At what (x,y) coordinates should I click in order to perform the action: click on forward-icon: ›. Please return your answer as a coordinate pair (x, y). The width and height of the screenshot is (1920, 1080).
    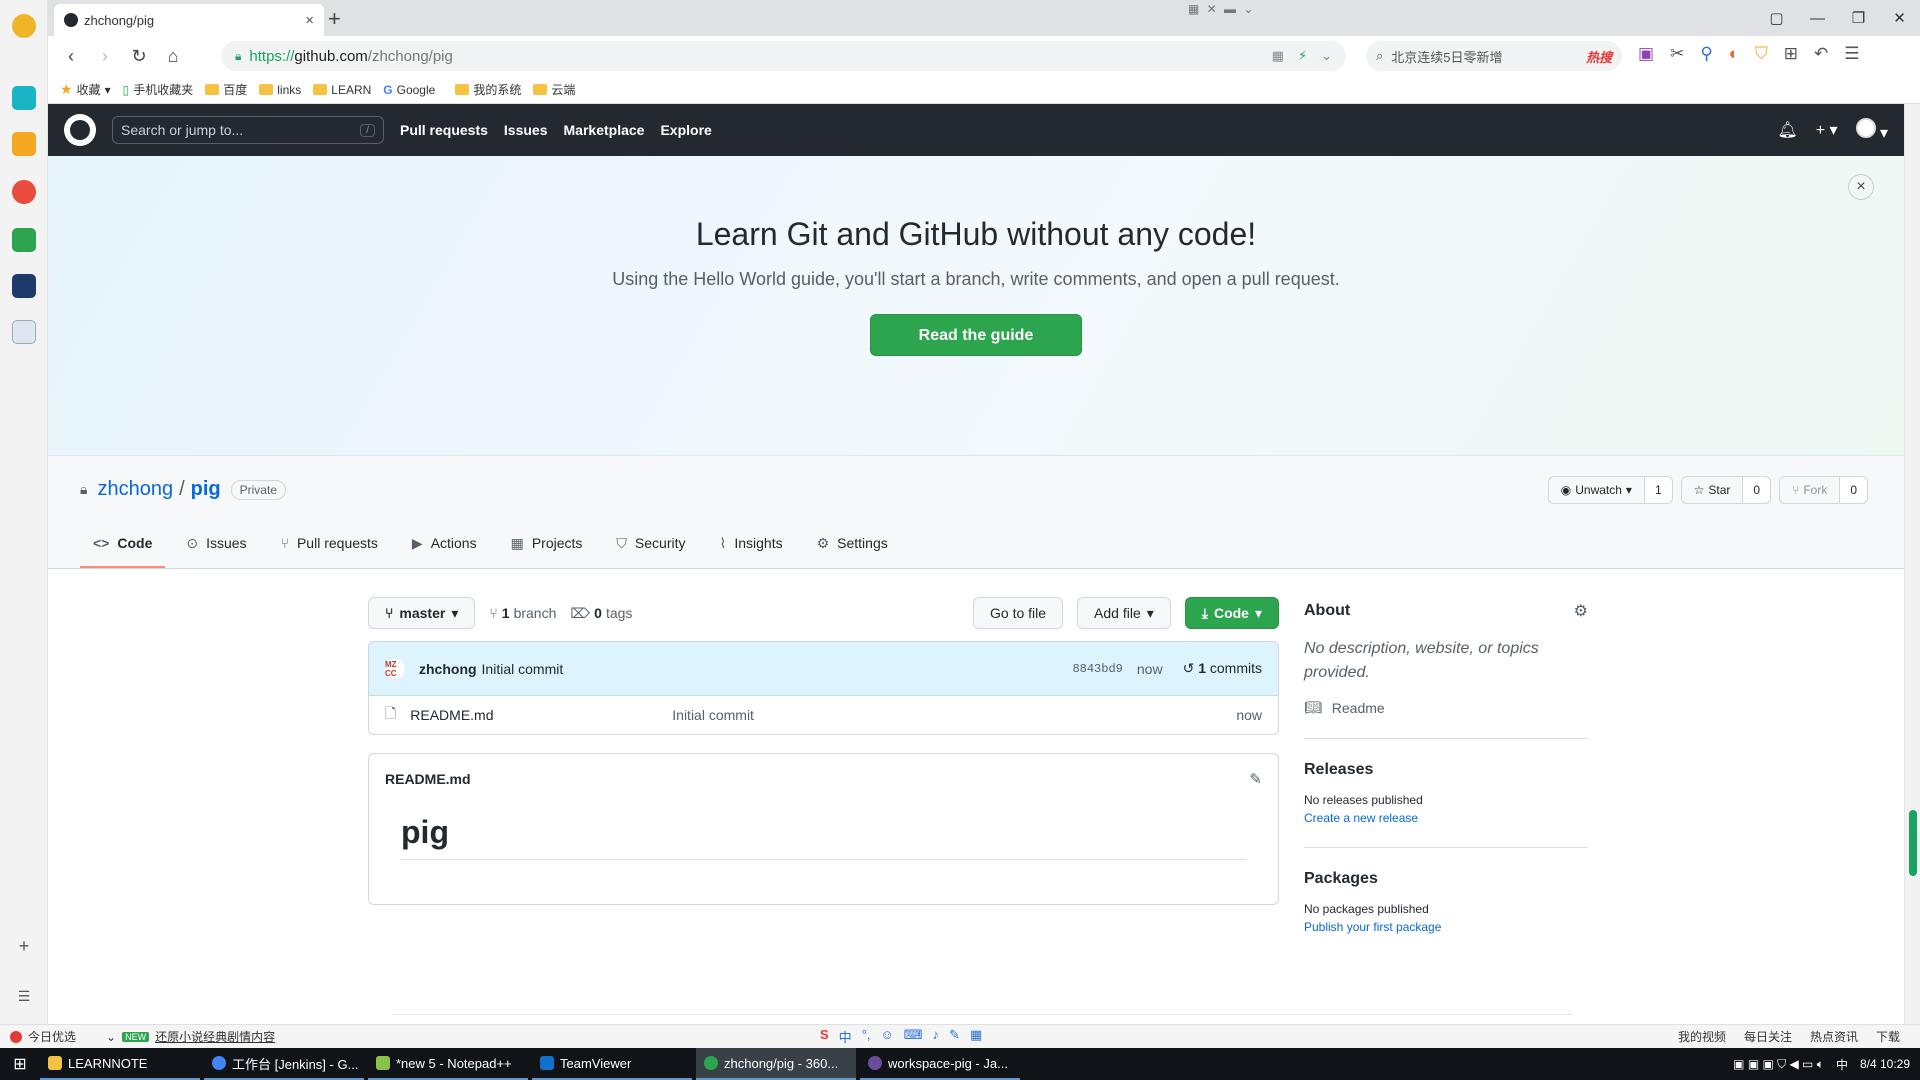
    Looking at the image, I should click on (105, 56).